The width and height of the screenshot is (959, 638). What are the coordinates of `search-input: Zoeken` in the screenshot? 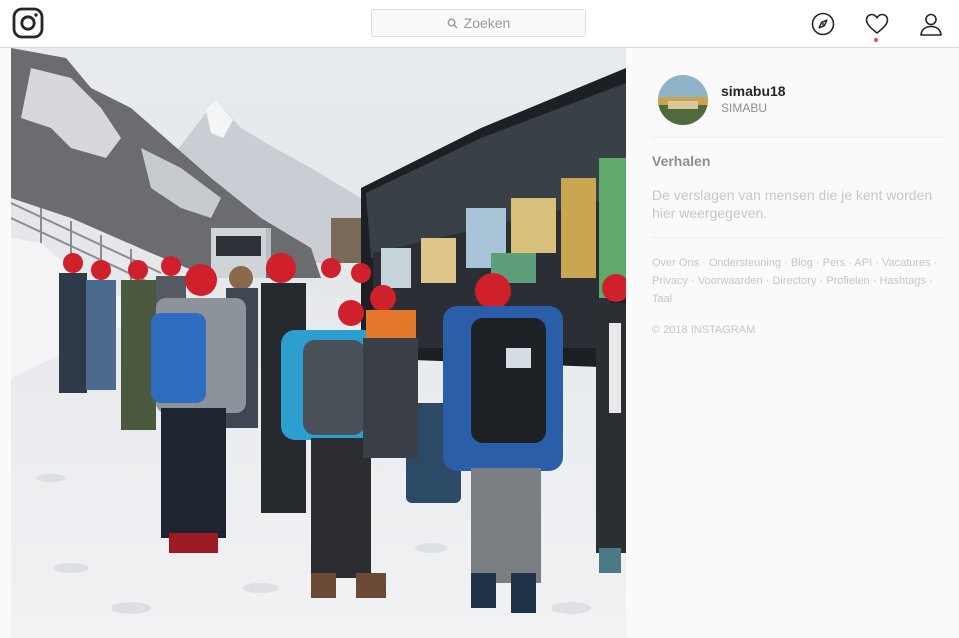 It's located at (478, 23).